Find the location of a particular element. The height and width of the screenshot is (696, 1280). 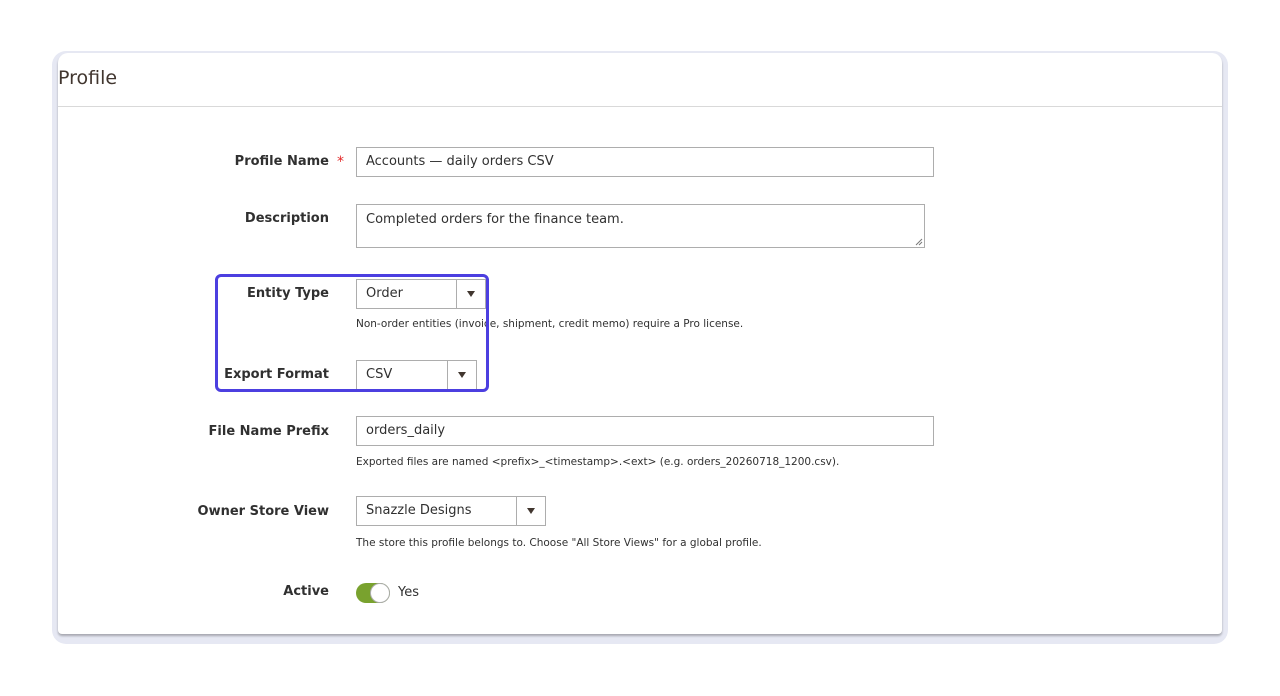

owner-store-view-label: Owner Store View is located at coordinates (263, 511).